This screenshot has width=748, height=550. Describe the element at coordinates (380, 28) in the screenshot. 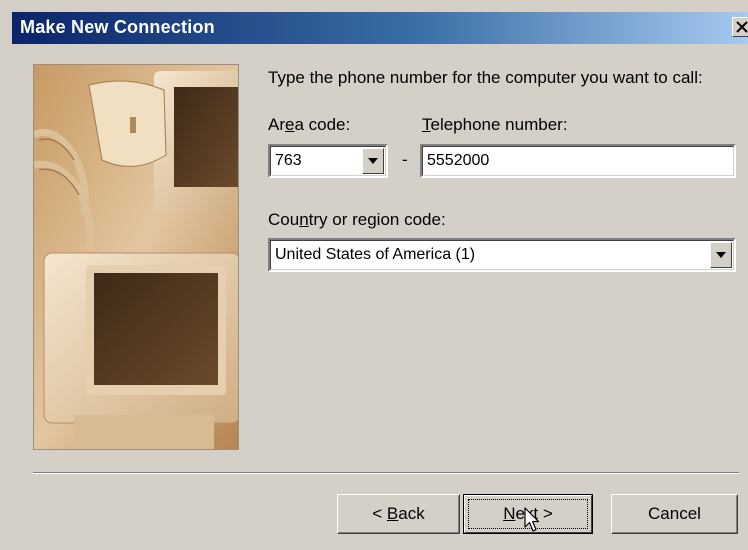

I see `title-bar: Make New Connection` at that location.